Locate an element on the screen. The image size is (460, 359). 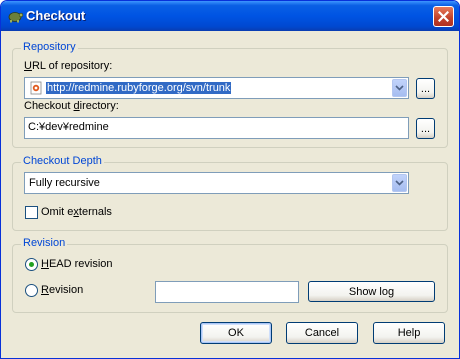
show-log-label: Show log is located at coordinates (371, 291).